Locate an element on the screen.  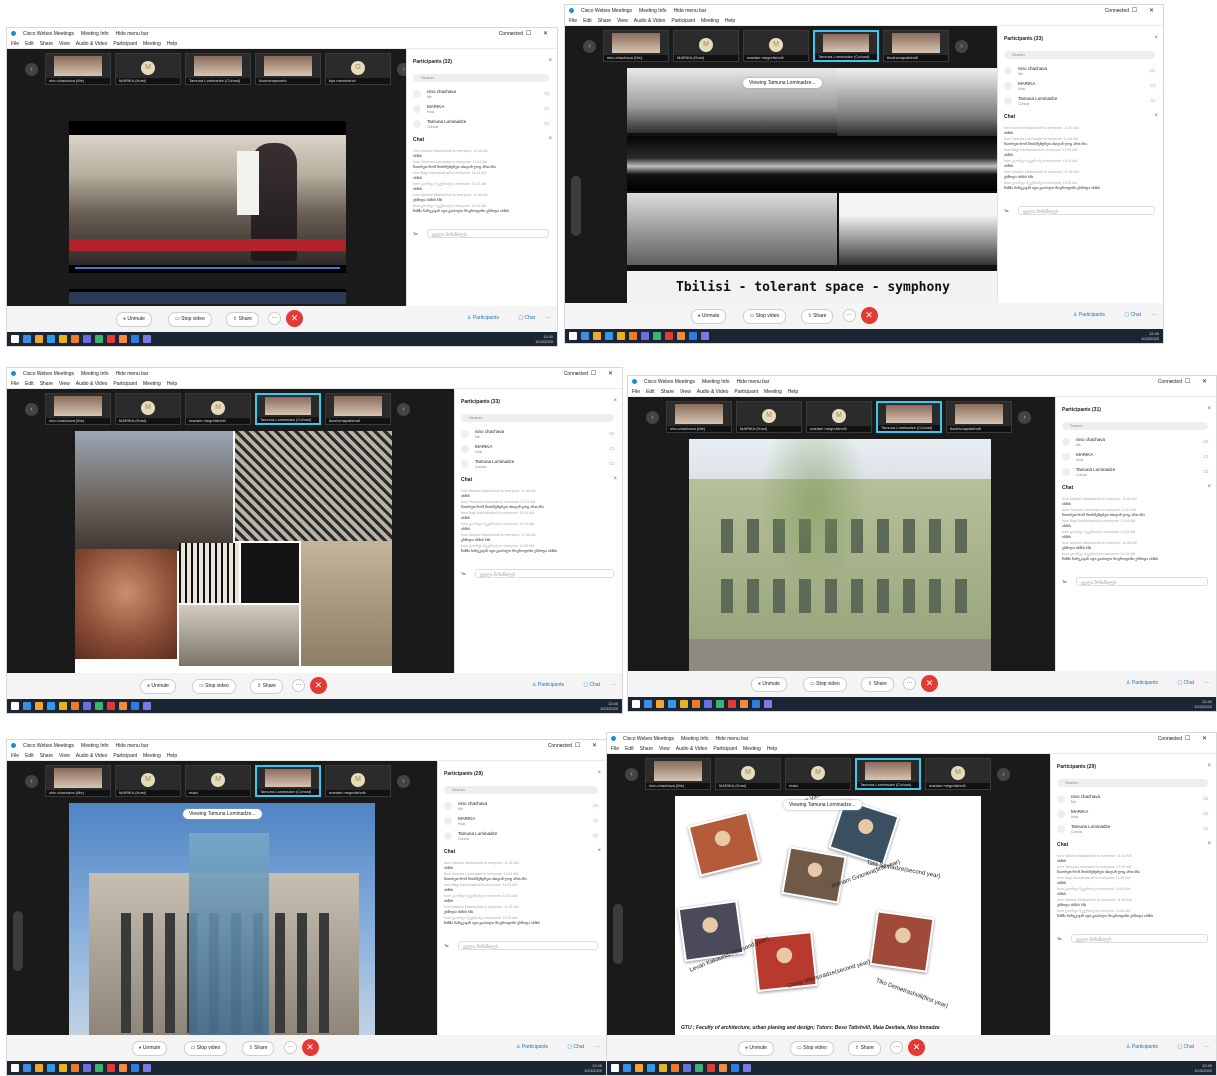
menu-item: Share is located at coordinates (667, 392).